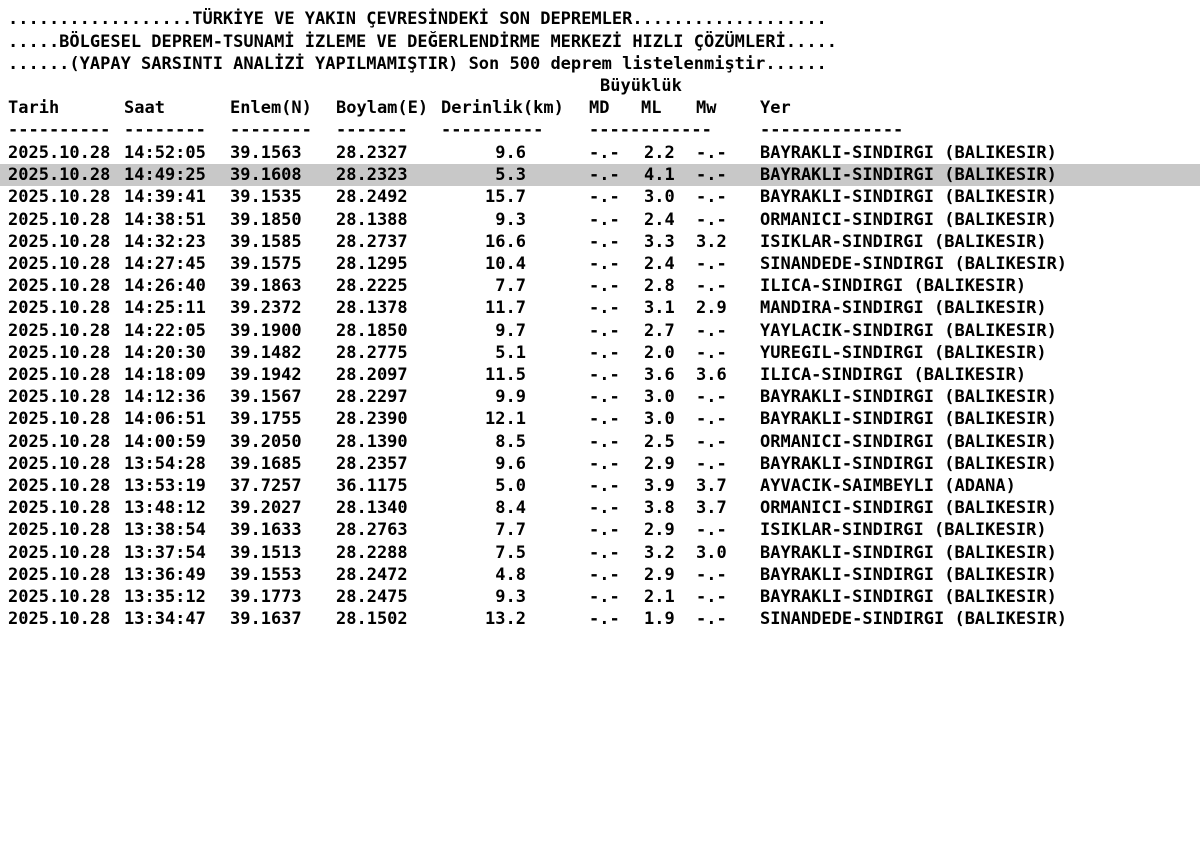 Image resolution: width=1200 pixels, height=850 pixels. I want to click on cell-boylam: 28.1388, so click(372, 219).